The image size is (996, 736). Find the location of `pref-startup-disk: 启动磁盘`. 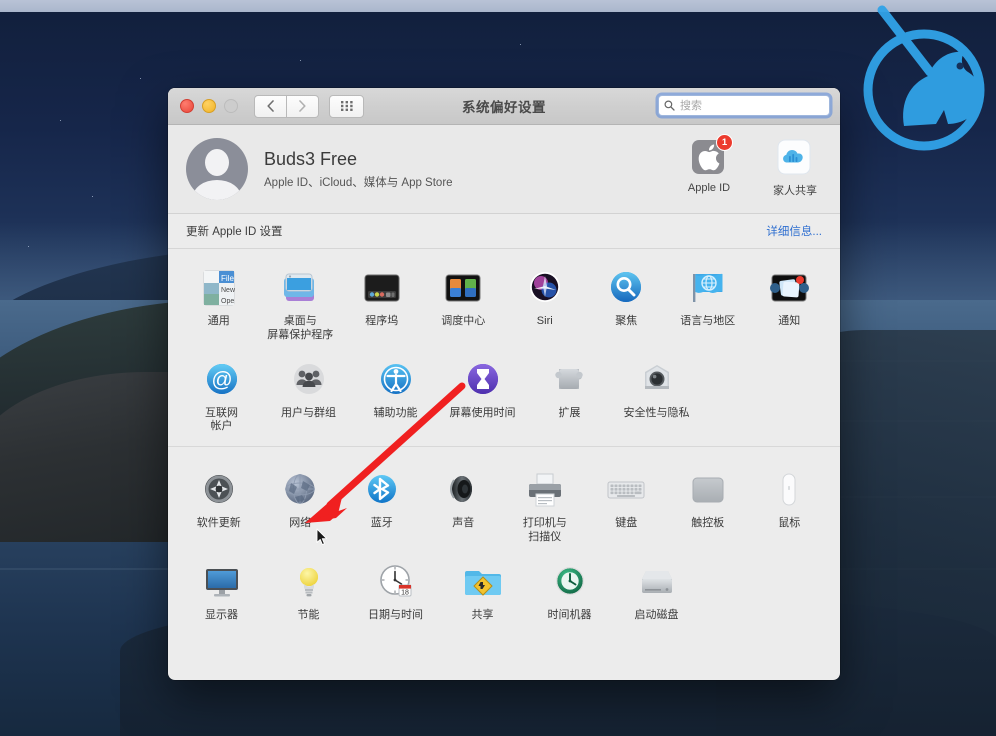

pref-startup-disk: 启动磁盘 is located at coordinates (656, 592).